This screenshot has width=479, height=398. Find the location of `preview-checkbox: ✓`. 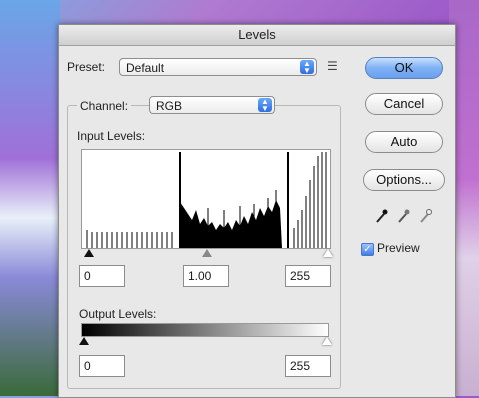

preview-checkbox: ✓ is located at coordinates (367, 249).